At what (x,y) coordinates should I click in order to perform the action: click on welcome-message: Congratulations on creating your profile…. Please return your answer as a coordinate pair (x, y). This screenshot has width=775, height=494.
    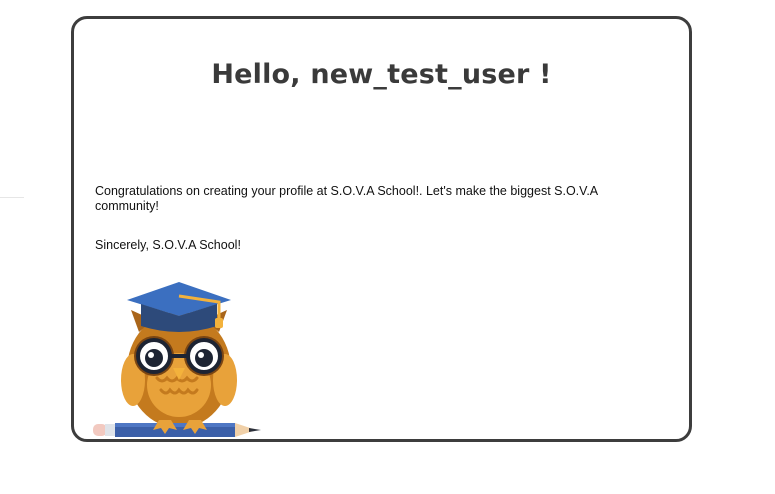
    Looking at the image, I should click on (346, 198).